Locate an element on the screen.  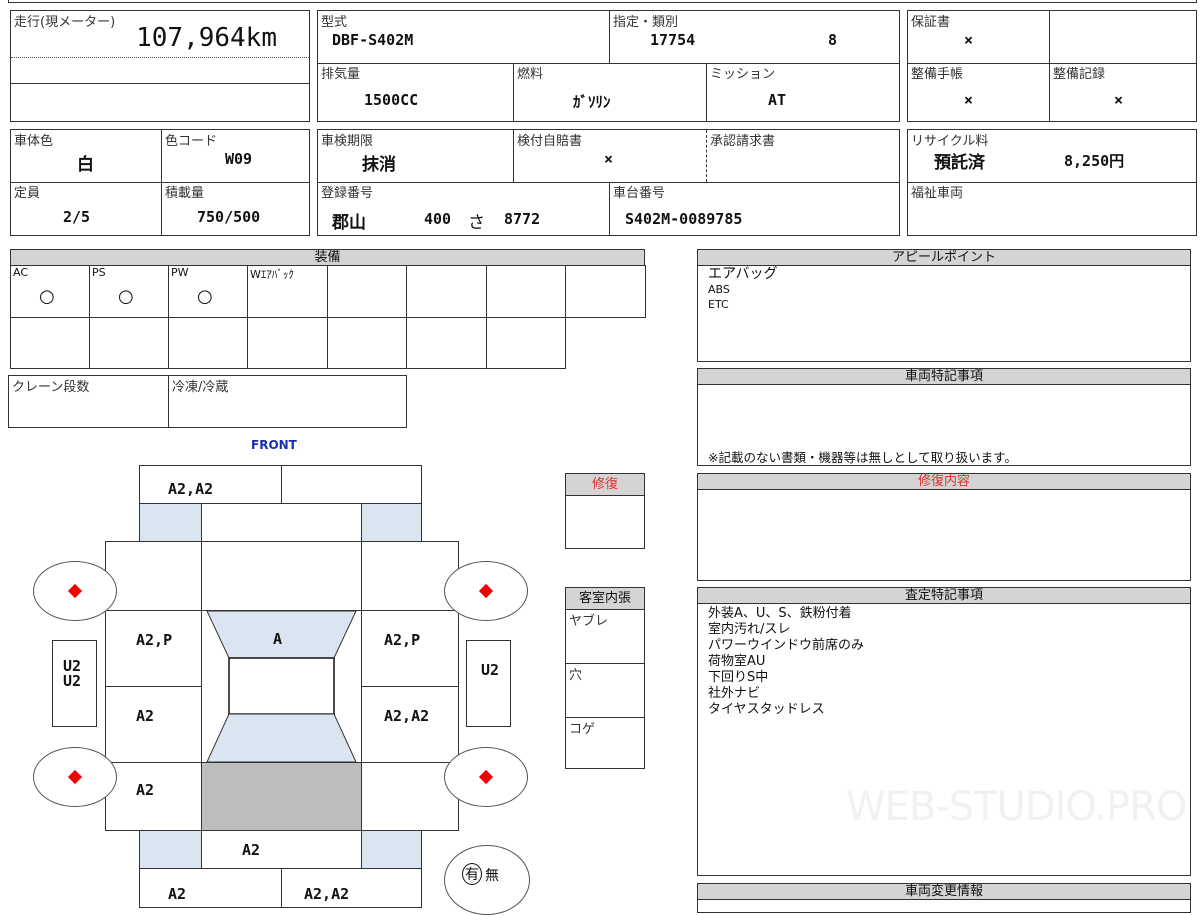
model-value: DBF-S402M is located at coordinates (373, 40).